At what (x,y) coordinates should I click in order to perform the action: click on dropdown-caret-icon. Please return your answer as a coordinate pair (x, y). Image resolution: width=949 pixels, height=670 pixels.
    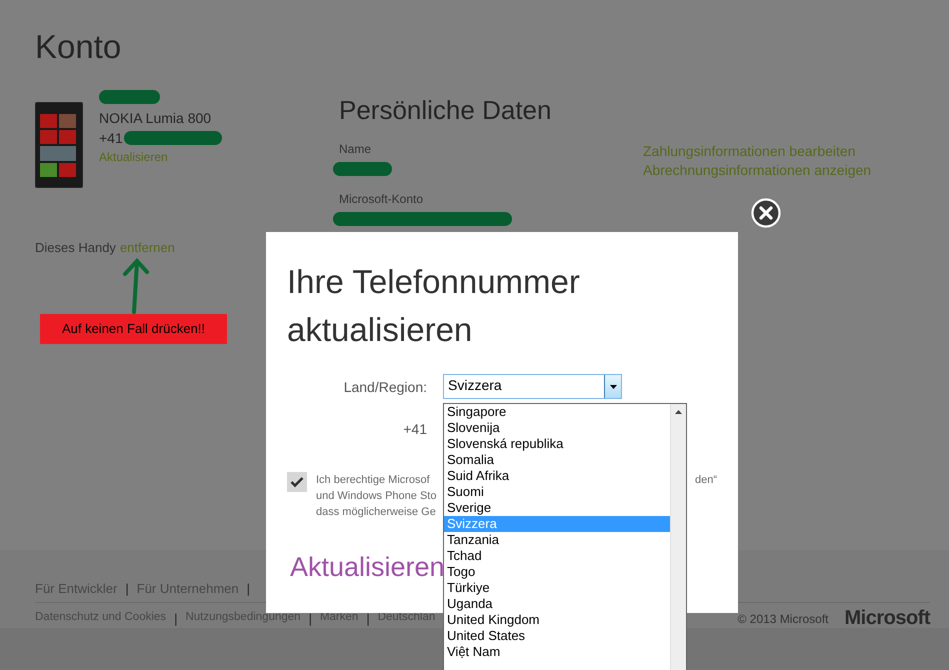
    Looking at the image, I should click on (613, 386).